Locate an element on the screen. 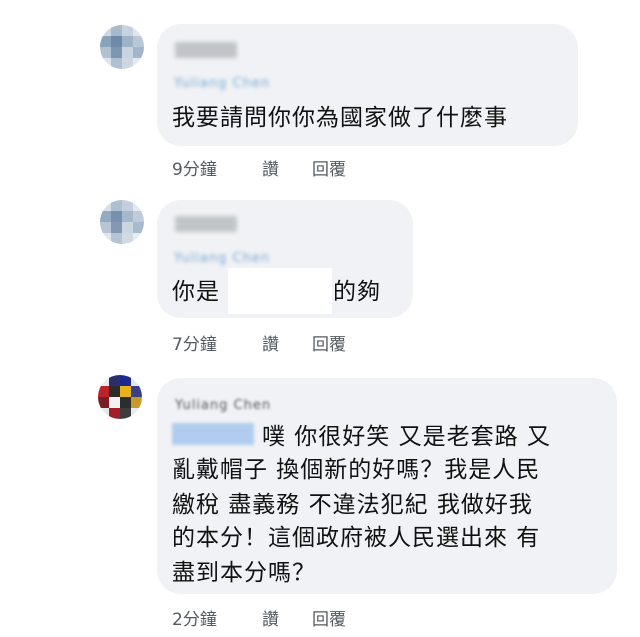  comment-text: 我要請問你你為國家做了什麼事 is located at coordinates (340, 118).